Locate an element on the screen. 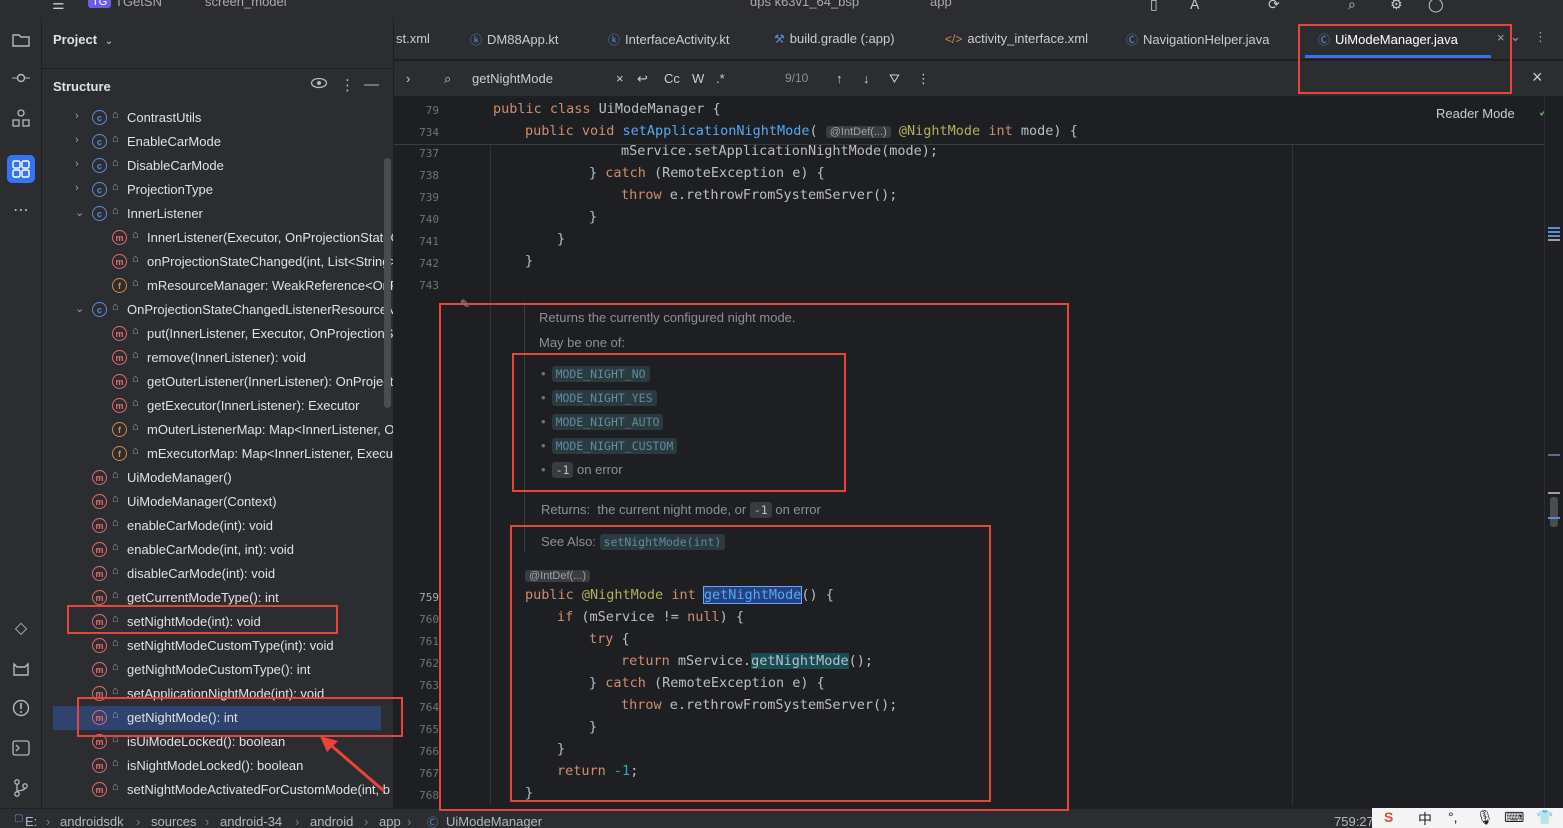  structure-tree-item: m ⌂ remove(InnerListener): void is located at coordinates (217, 358).